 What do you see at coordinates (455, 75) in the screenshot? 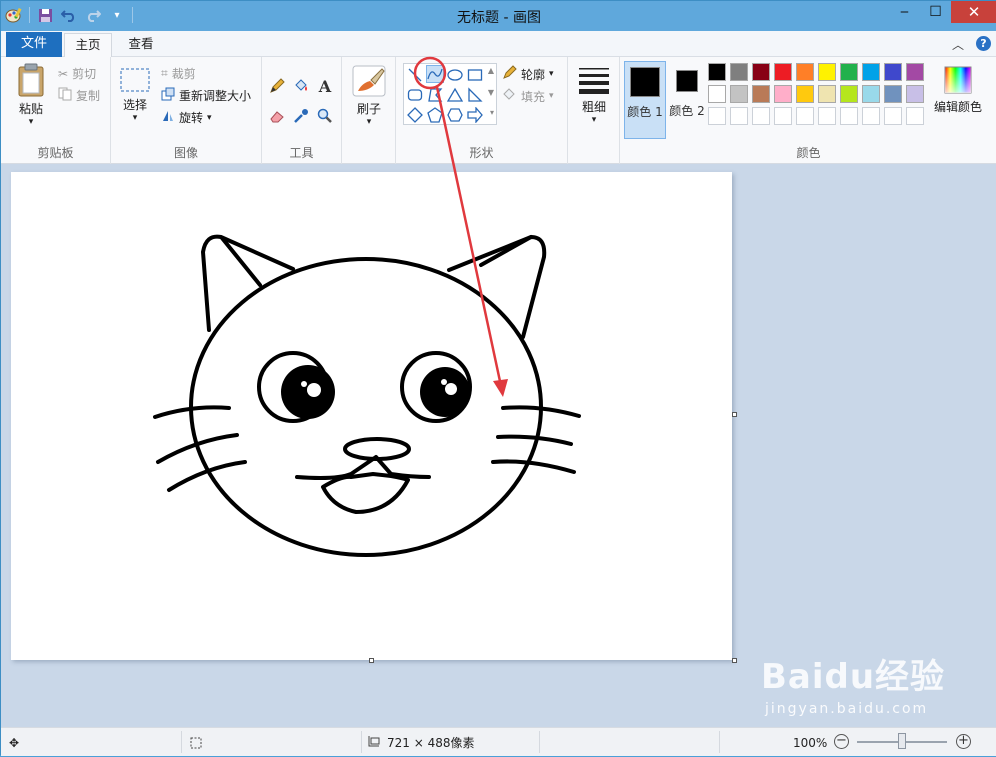
I see `oval-shape-icon` at bounding box center [455, 75].